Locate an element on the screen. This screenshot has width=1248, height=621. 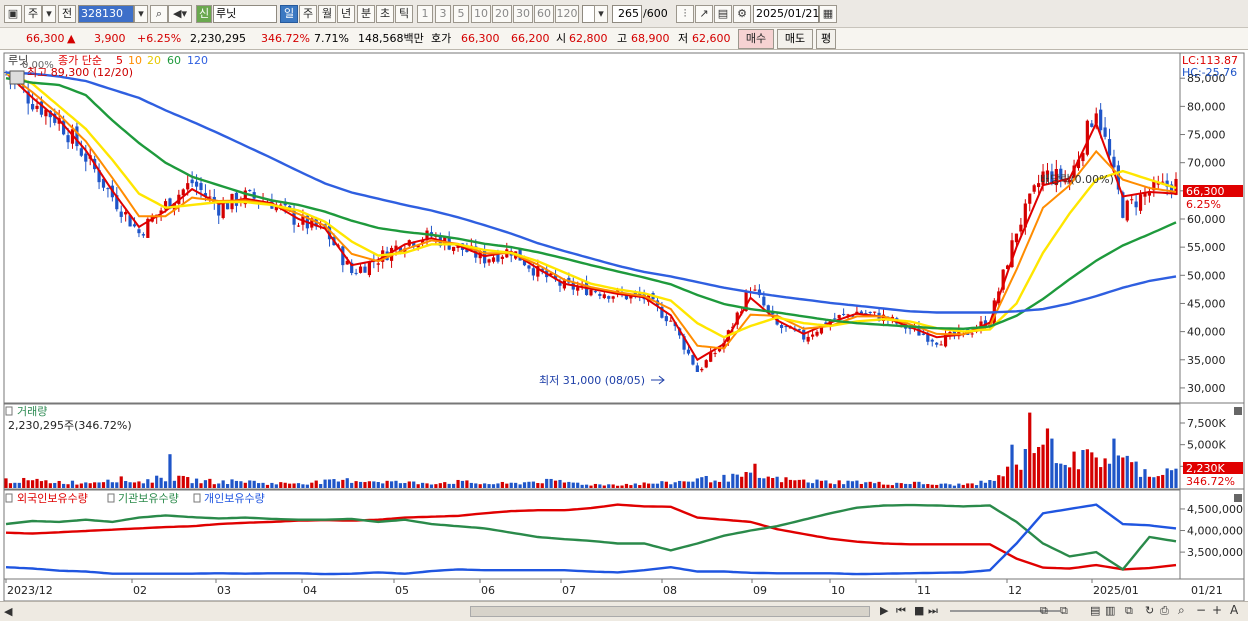
prev-button: 전 is located at coordinates (67, 14).